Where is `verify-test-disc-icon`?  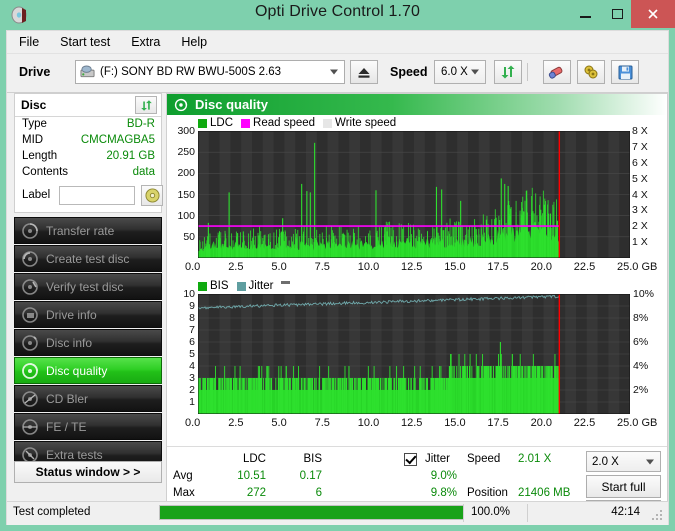
verify-test-disc-icon is located at coordinates (30, 286).